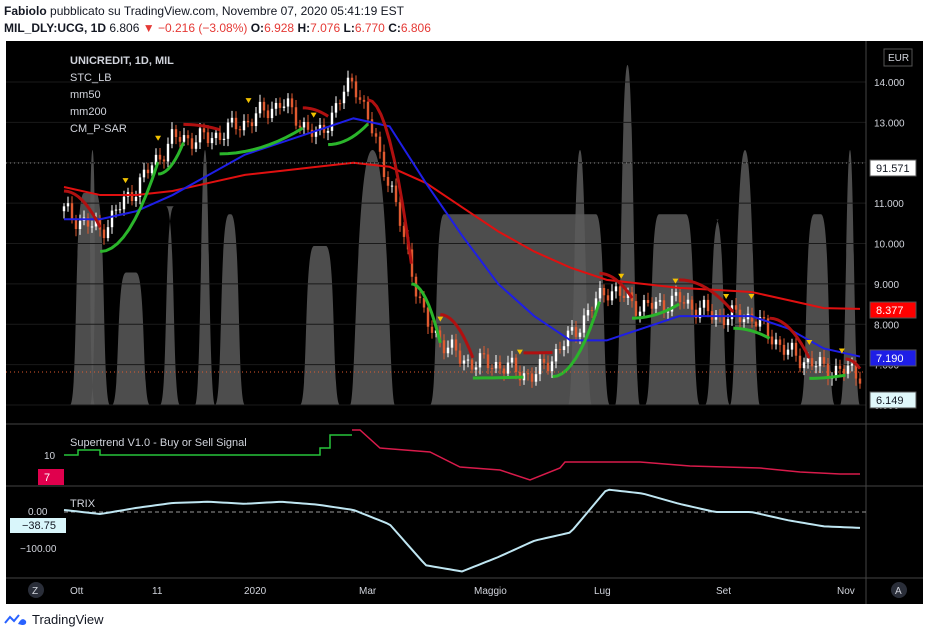 This screenshot has width=930, height=640. Describe the element at coordinates (38, 549) in the screenshot. I see `trix-tick-1: −100.00` at that location.